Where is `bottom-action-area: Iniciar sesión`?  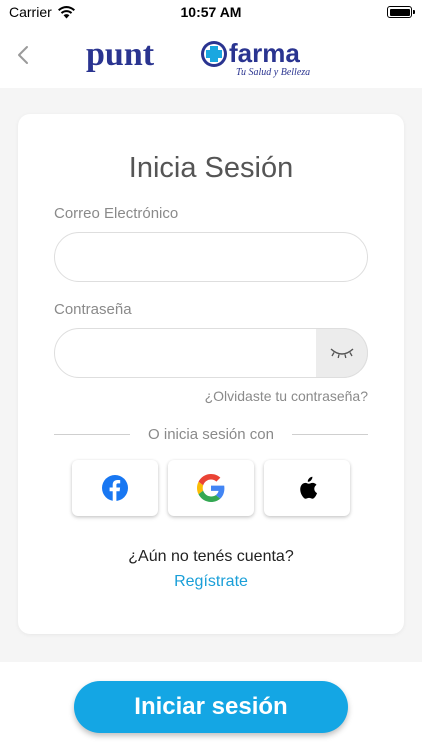 bottom-action-area: Iniciar sesión is located at coordinates (211, 706).